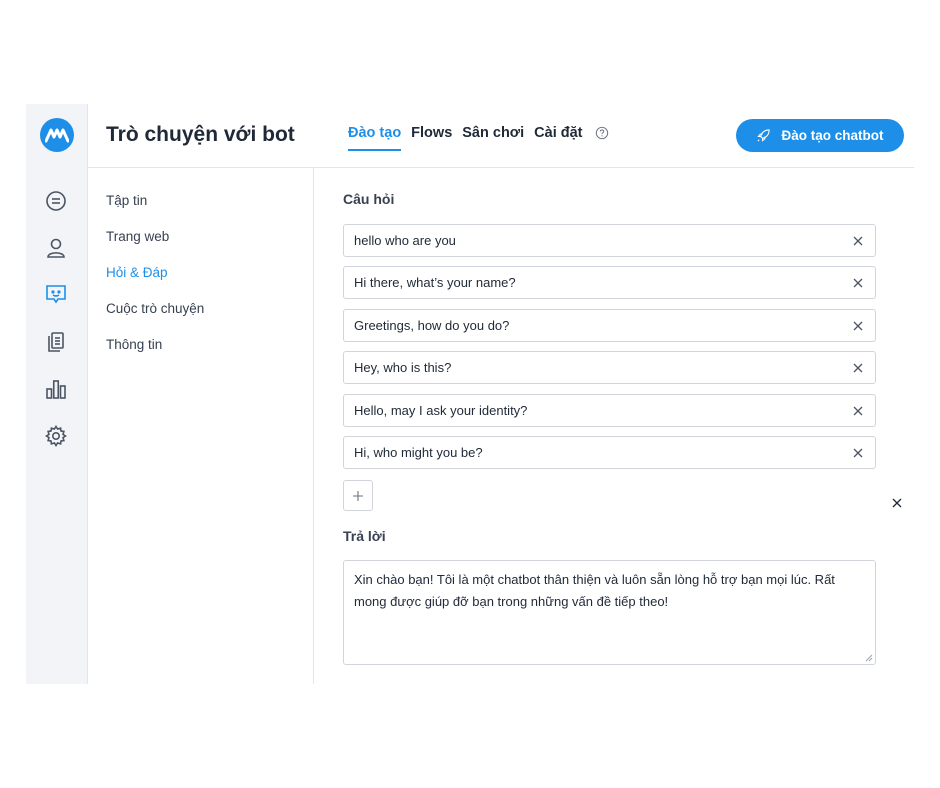  Describe the element at coordinates (602, 240) in the screenshot. I see `question-text: hello who are you` at that location.